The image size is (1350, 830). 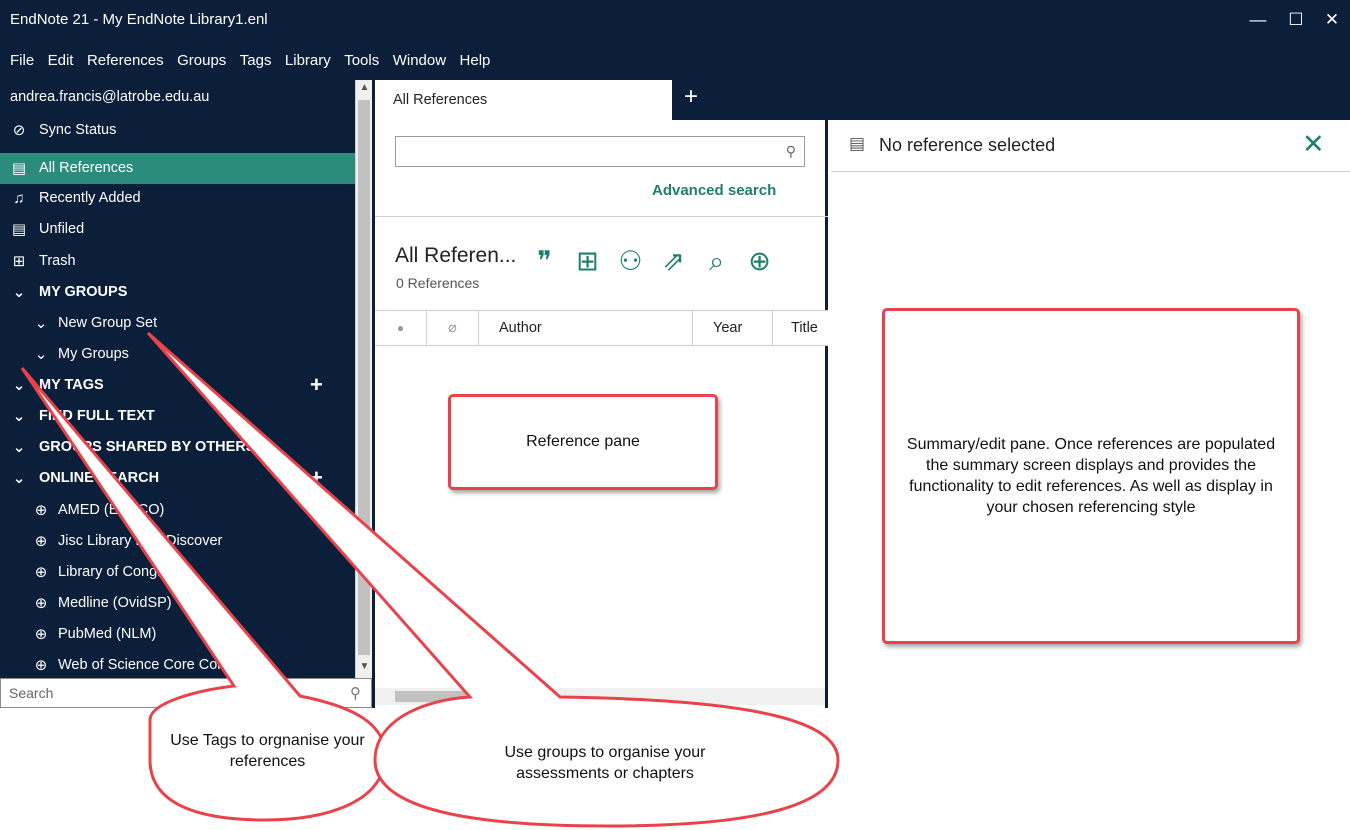 What do you see at coordinates (177, 292) in the screenshot?
I see `sidebar-section-my-groups: ⌄ MY GROUPS` at bounding box center [177, 292].